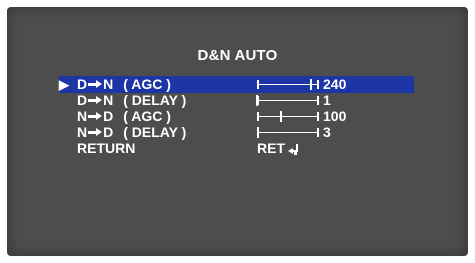 This screenshot has width=475, height=263. I want to click on selection-cursor-icon: ▶, so click(64, 84).